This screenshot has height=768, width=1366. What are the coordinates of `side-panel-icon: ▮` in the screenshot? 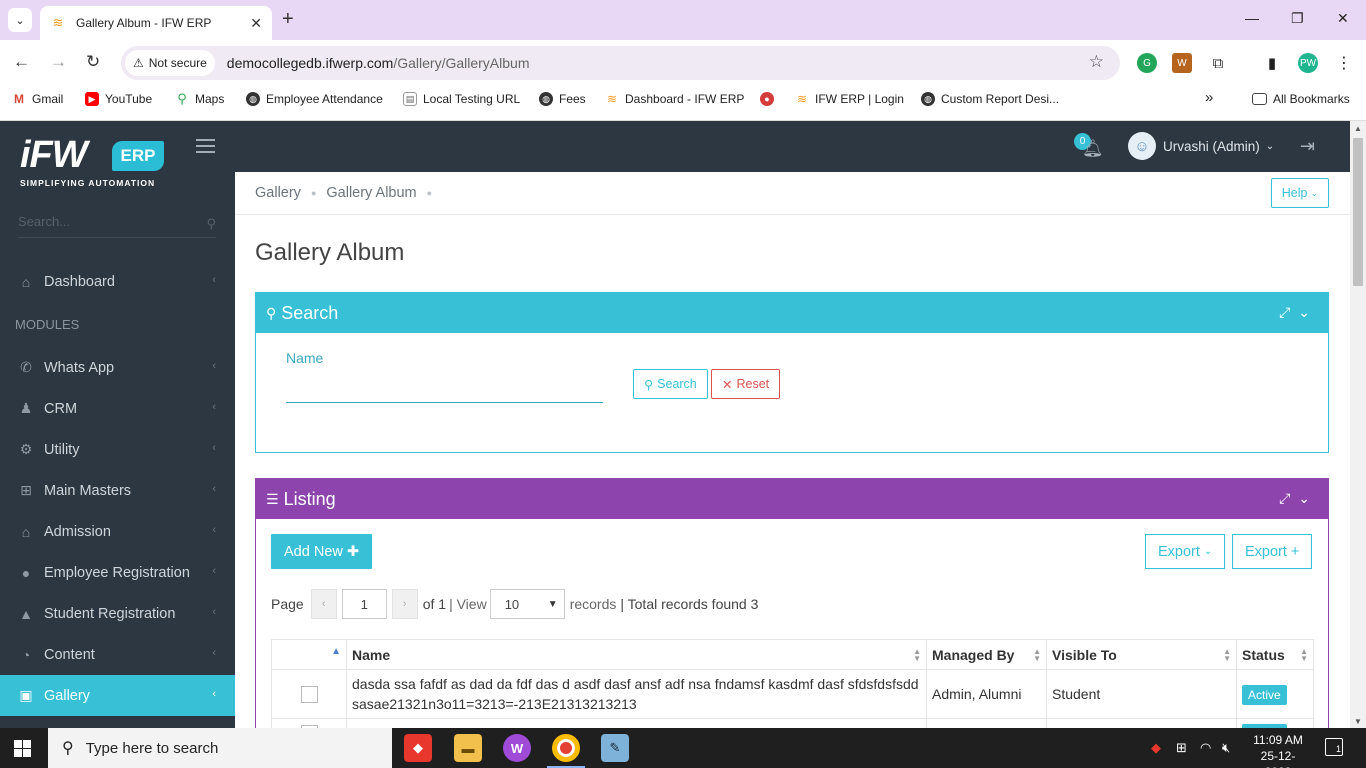 It's located at (1272, 63).